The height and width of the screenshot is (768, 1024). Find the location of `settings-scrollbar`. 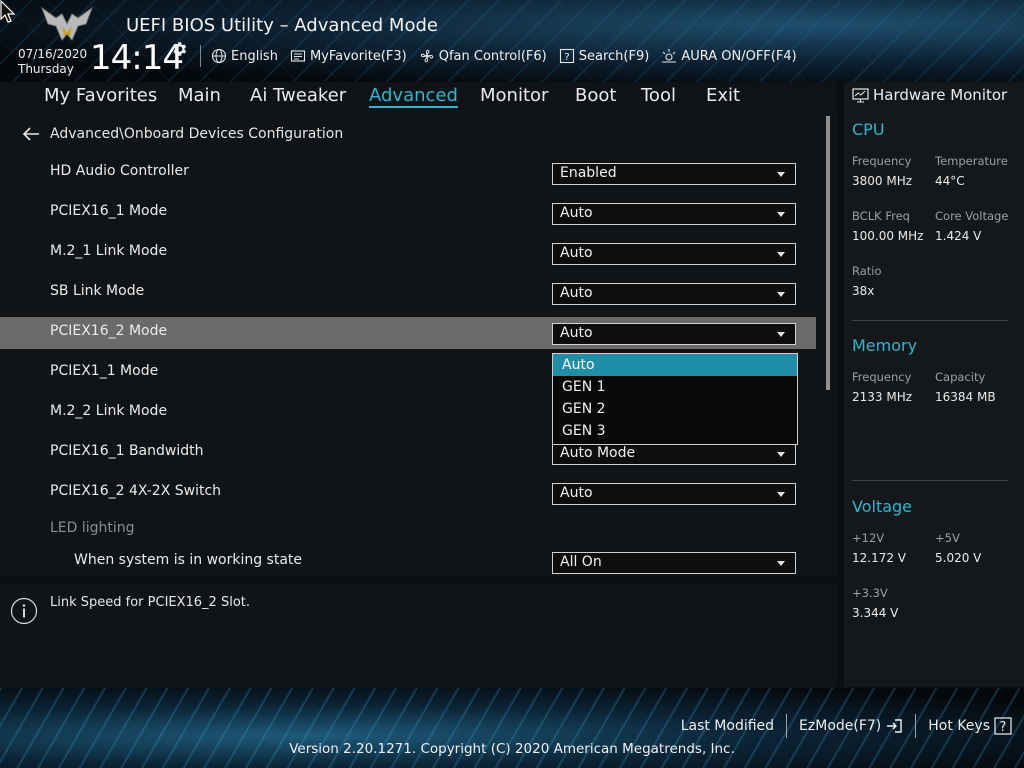

settings-scrollbar is located at coordinates (828, 253).